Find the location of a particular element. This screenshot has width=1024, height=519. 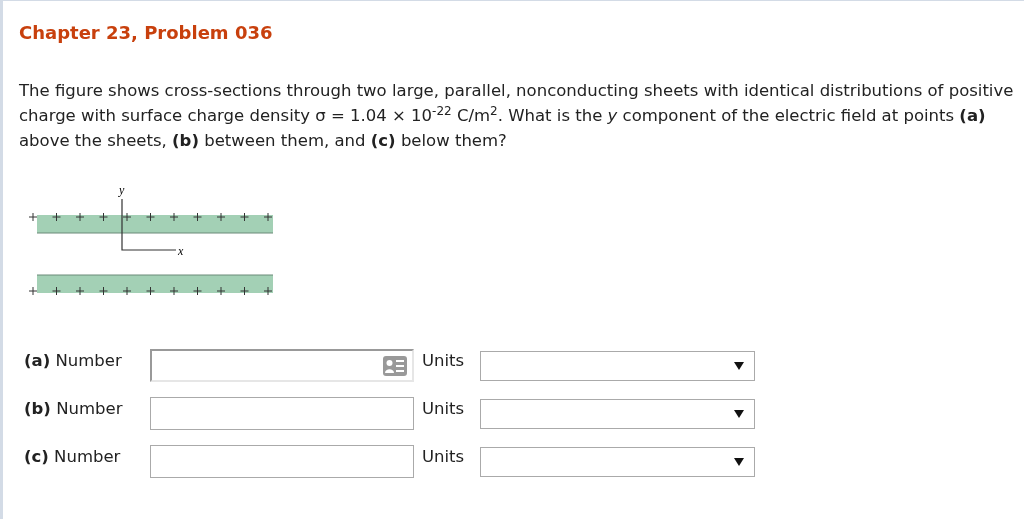

contact-card-icon is located at coordinates (395, 365).